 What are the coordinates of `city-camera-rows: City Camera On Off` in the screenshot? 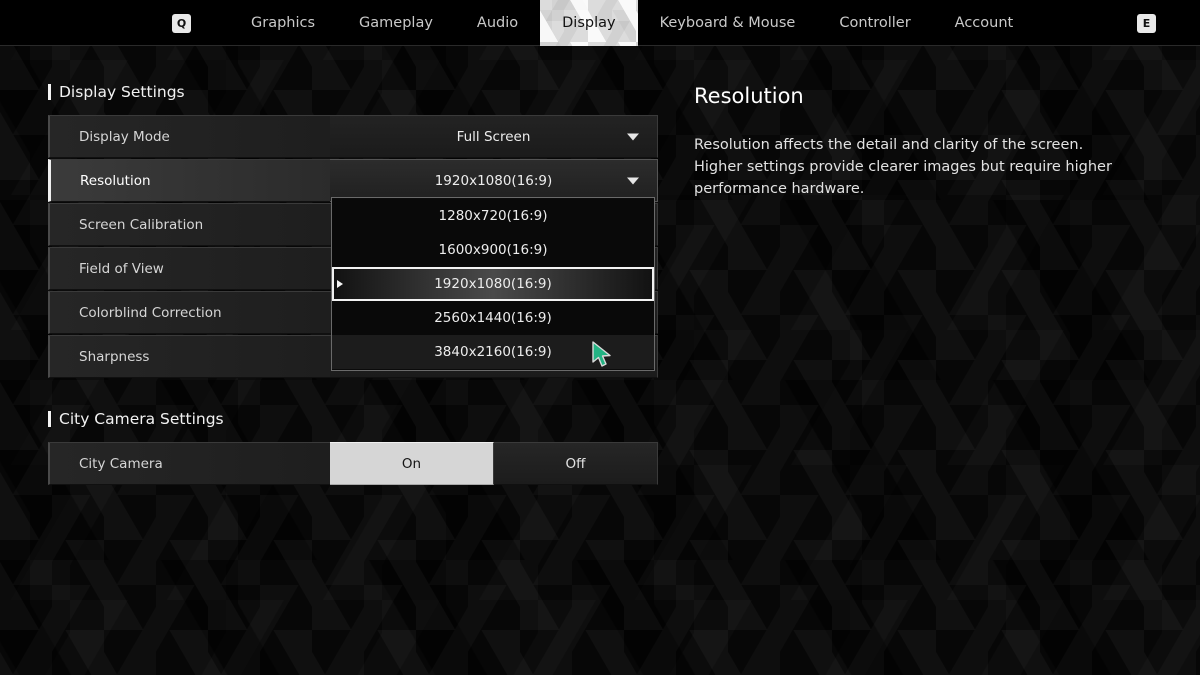 It's located at (353, 464).